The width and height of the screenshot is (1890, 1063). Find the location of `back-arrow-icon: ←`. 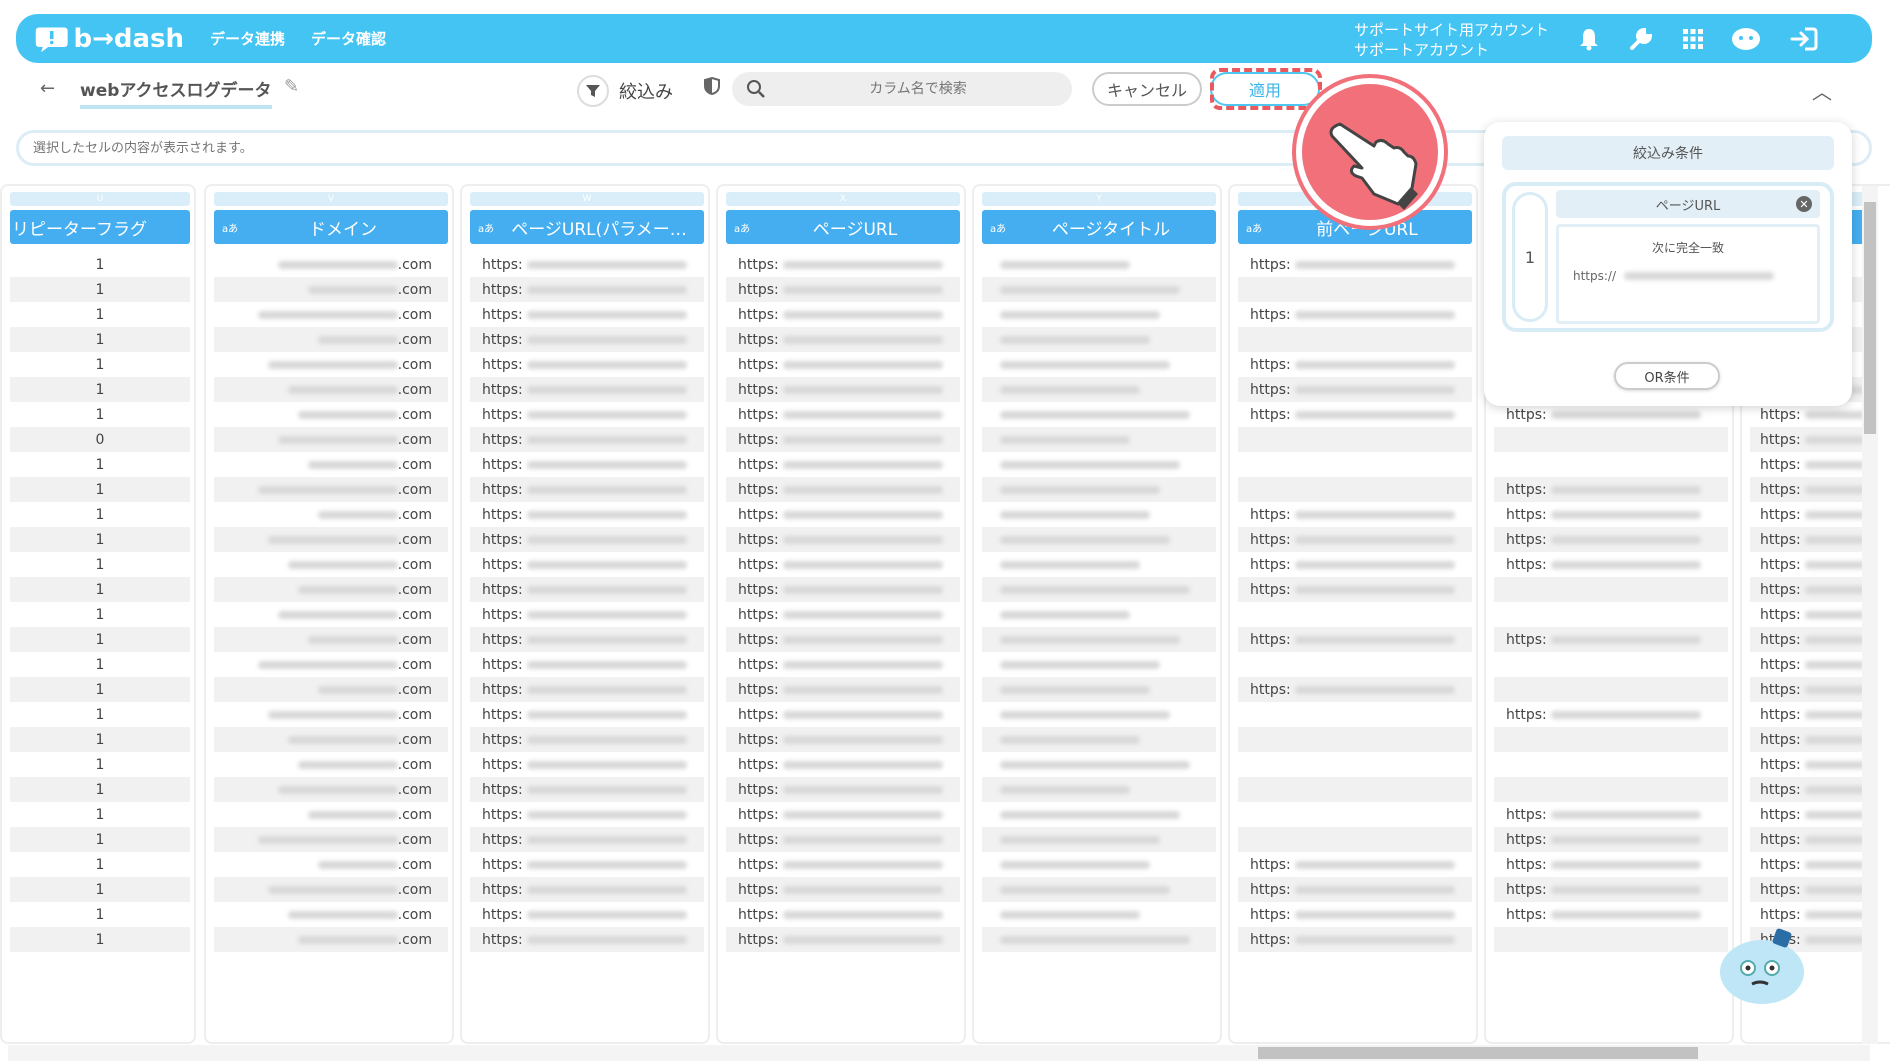

back-arrow-icon: ← is located at coordinates (47, 88).